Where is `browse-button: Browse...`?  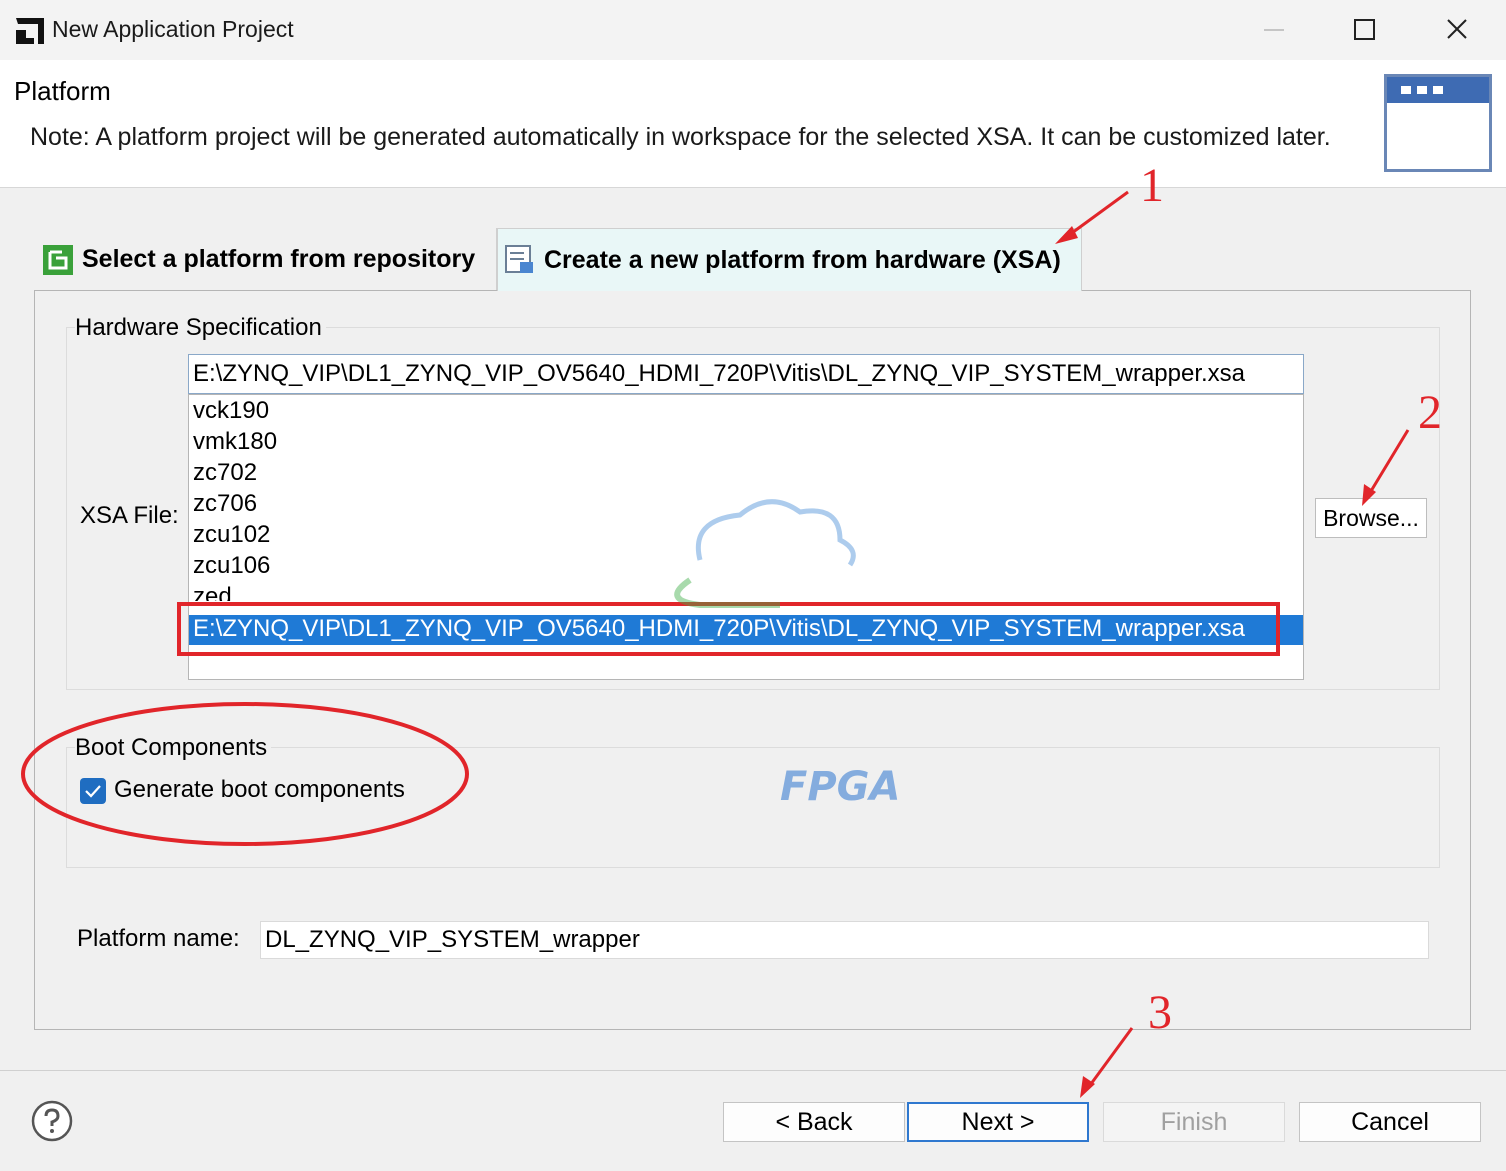
browse-button: Browse... is located at coordinates (1371, 518).